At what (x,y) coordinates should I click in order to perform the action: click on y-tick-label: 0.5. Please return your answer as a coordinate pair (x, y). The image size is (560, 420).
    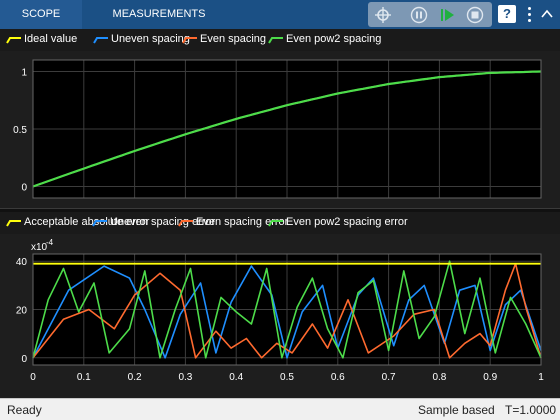
    Looking at the image, I should click on (20, 130).